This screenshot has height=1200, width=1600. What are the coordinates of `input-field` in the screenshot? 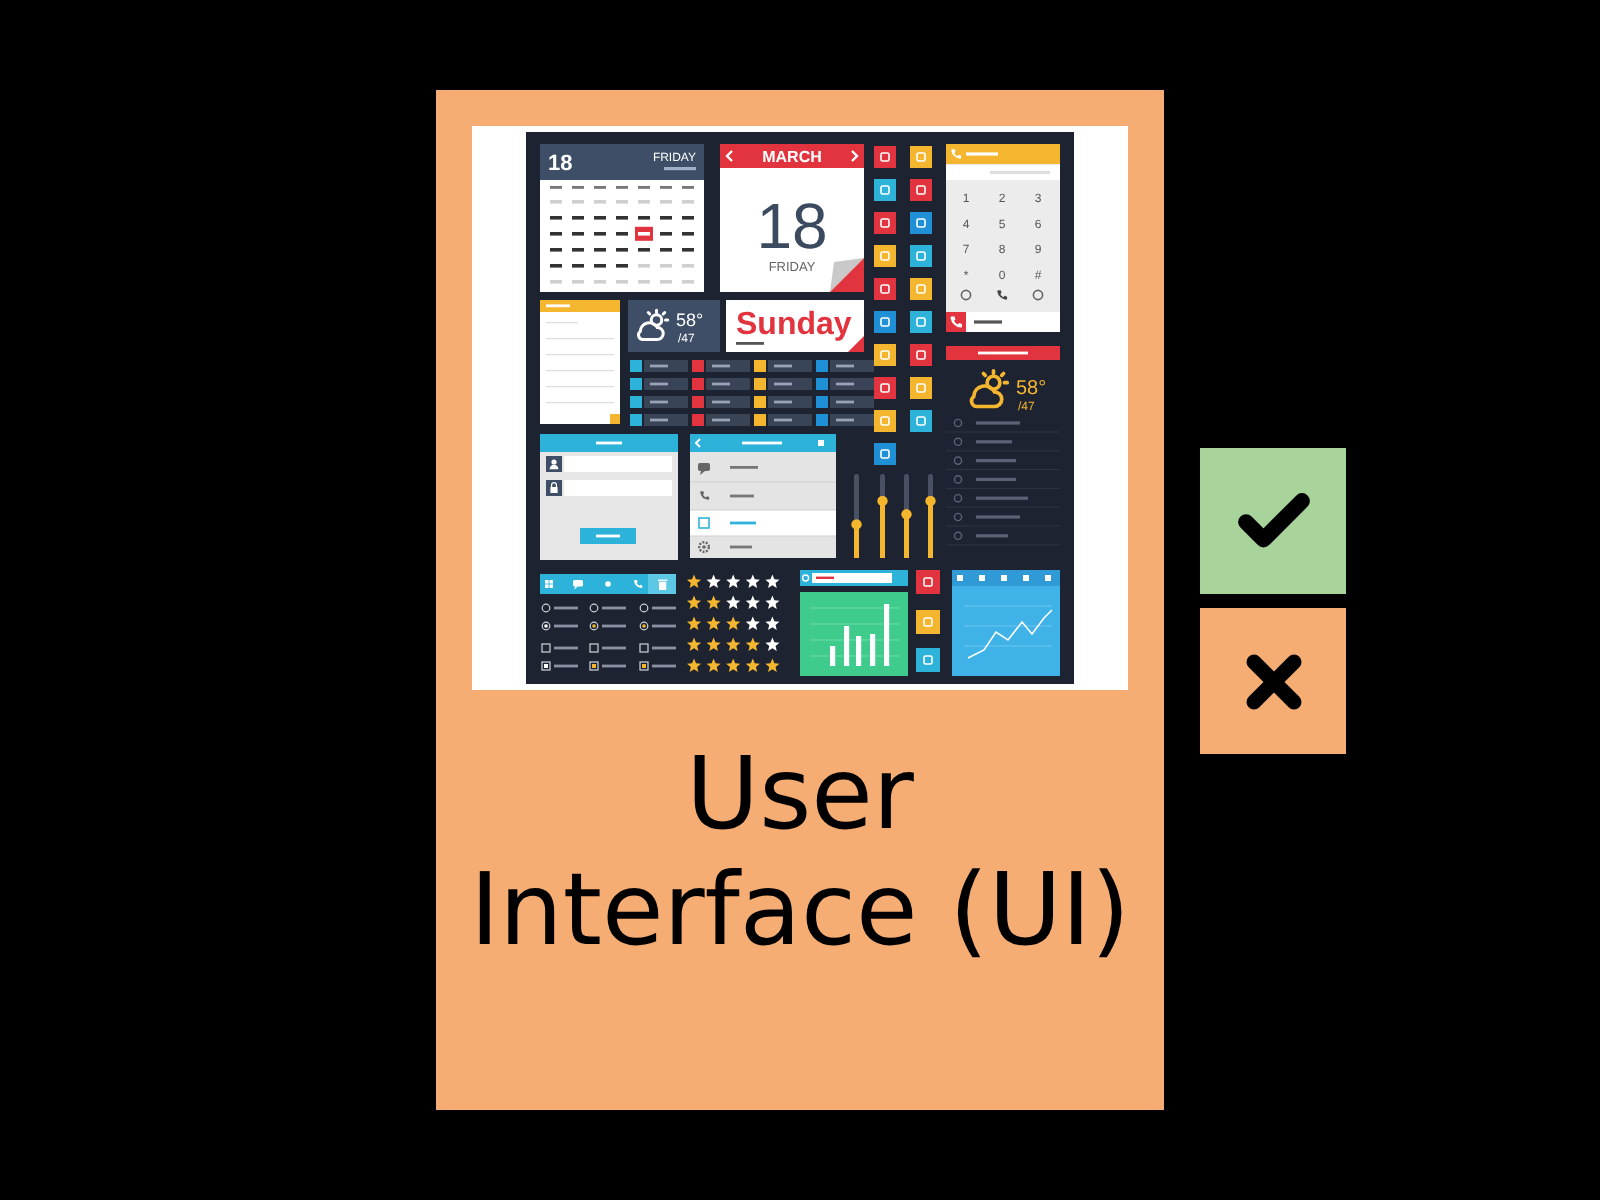 It's located at (618, 464).